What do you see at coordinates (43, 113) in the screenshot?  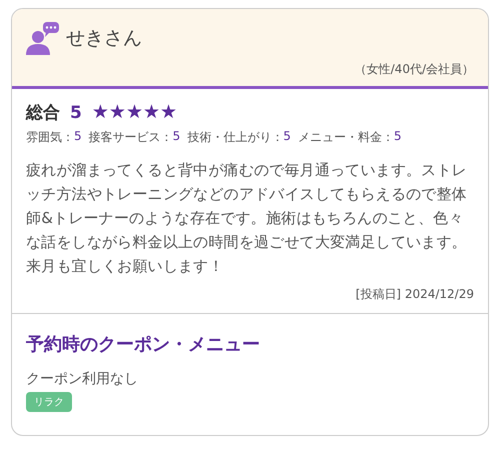 I see `overall-label: 総合` at bounding box center [43, 113].